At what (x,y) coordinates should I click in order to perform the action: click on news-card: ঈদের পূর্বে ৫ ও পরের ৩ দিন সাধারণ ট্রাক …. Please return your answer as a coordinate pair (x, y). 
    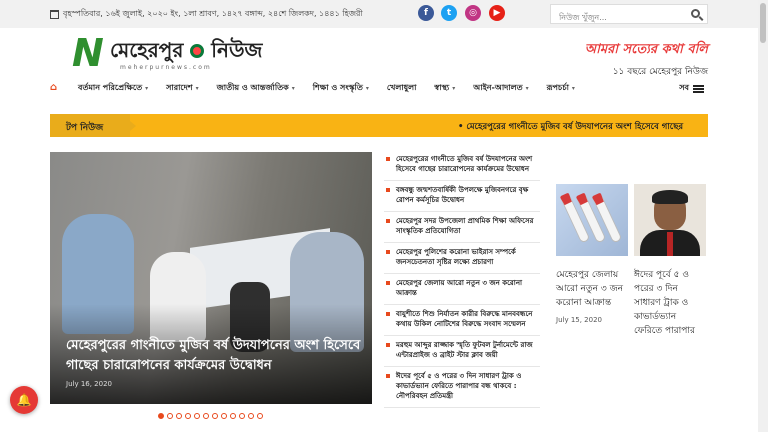
    Looking at the image, I should click on (670, 261).